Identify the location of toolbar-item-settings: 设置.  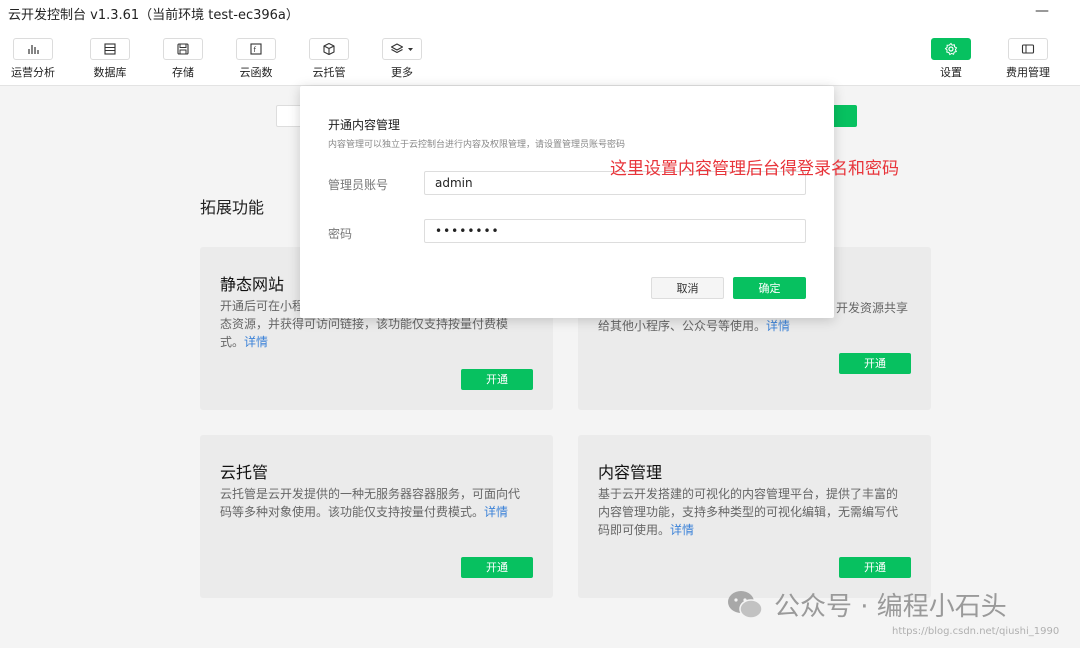
(951, 59).